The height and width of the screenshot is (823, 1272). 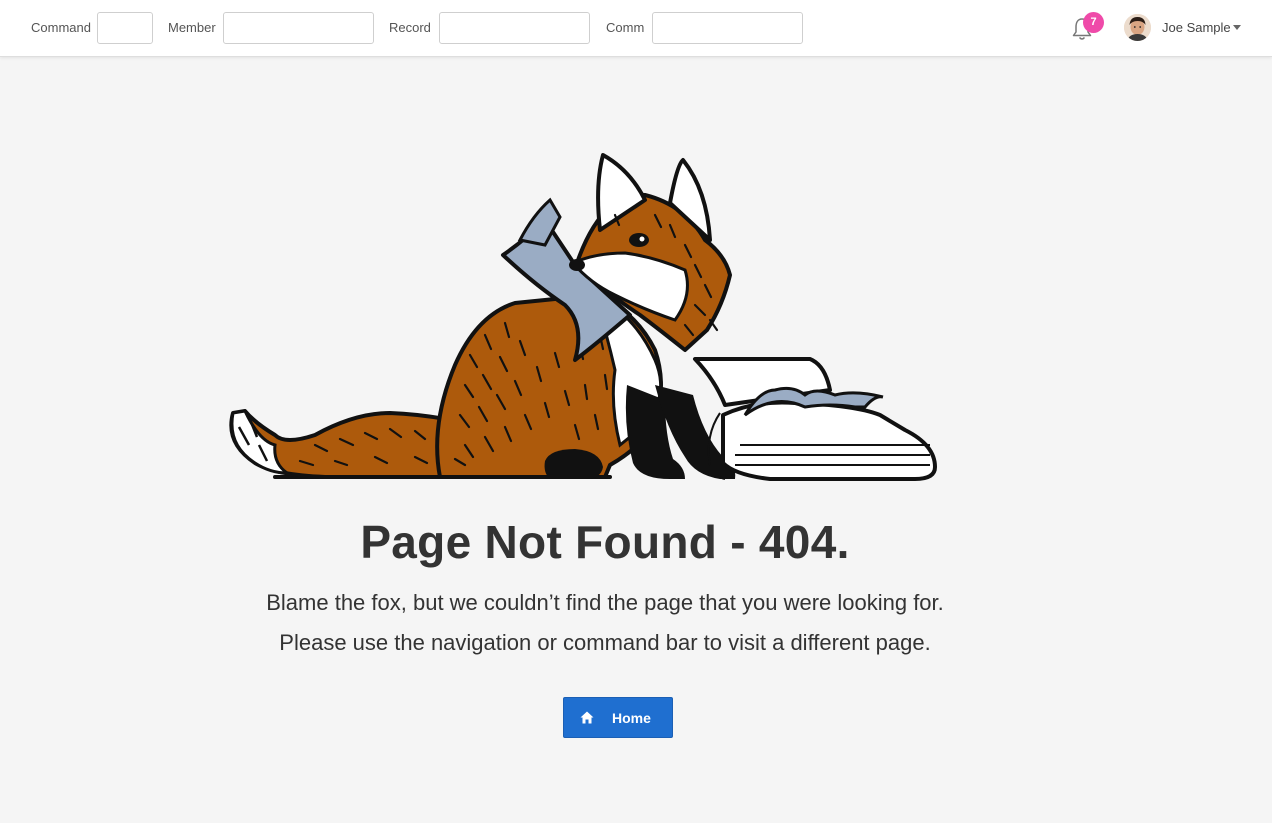 I want to click on record-label: Record, so click(x=410, y=27).